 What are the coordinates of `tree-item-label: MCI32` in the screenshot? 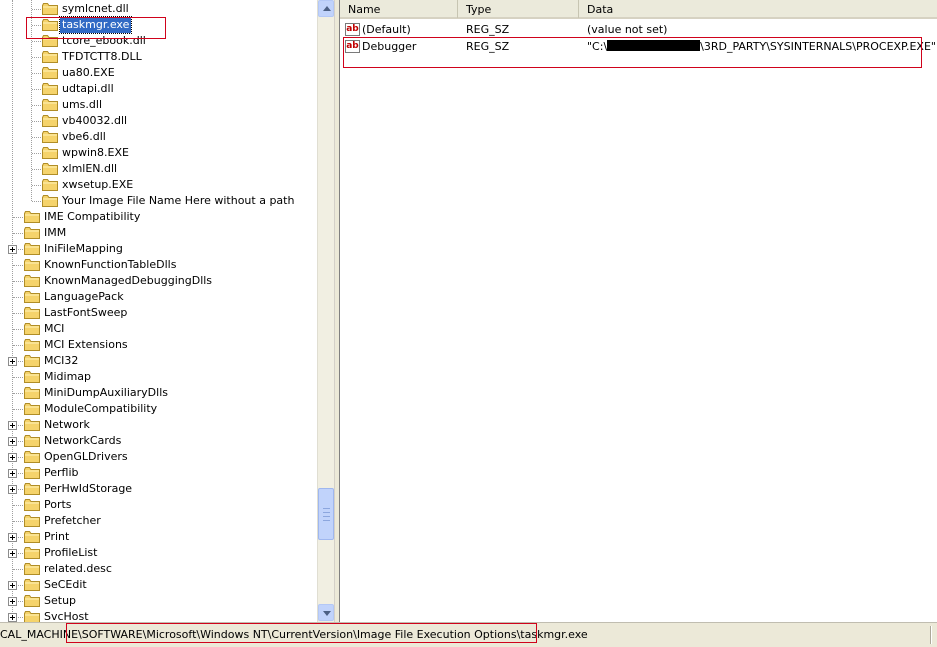 It's located at (61, 360).